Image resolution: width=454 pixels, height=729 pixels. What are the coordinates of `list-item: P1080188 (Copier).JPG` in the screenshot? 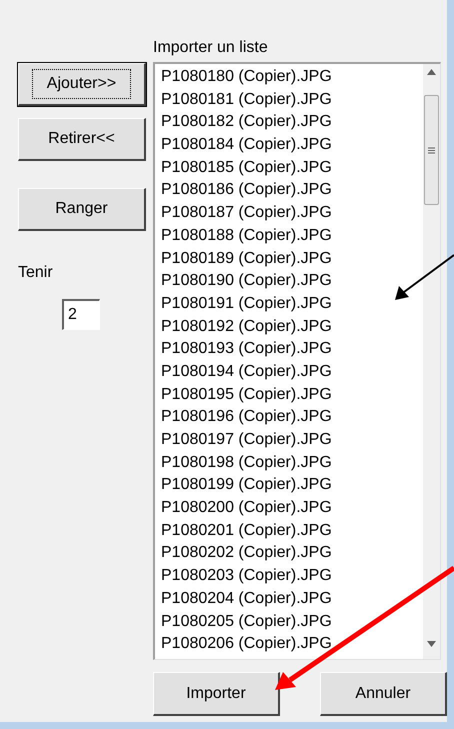 It's located at (292, 236).